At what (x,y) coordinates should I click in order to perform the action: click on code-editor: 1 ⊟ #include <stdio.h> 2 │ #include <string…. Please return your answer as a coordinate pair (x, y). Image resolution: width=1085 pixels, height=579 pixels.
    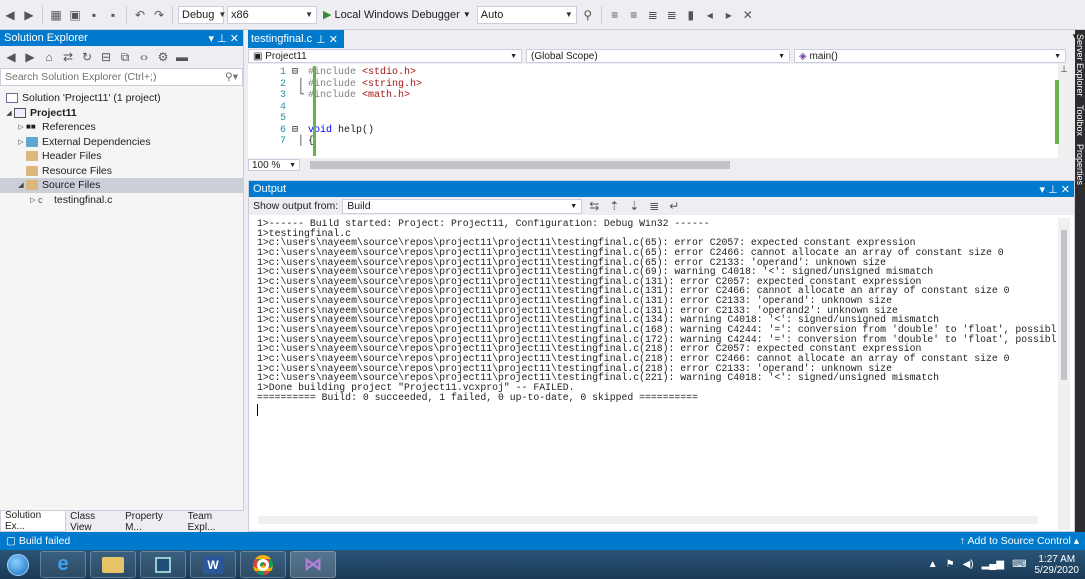
    Looking at the image, I should click on (659, 111).